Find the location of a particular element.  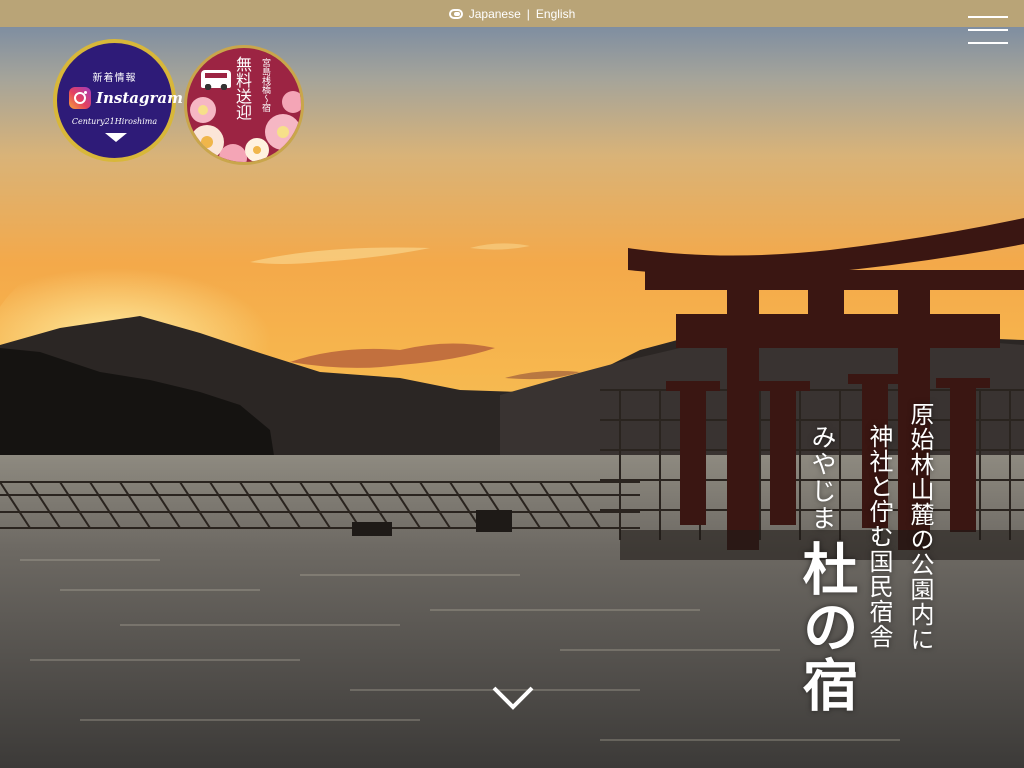

shuttle-route-label: 宮島桟橋〜宿 is located at coordinates (265, 85).